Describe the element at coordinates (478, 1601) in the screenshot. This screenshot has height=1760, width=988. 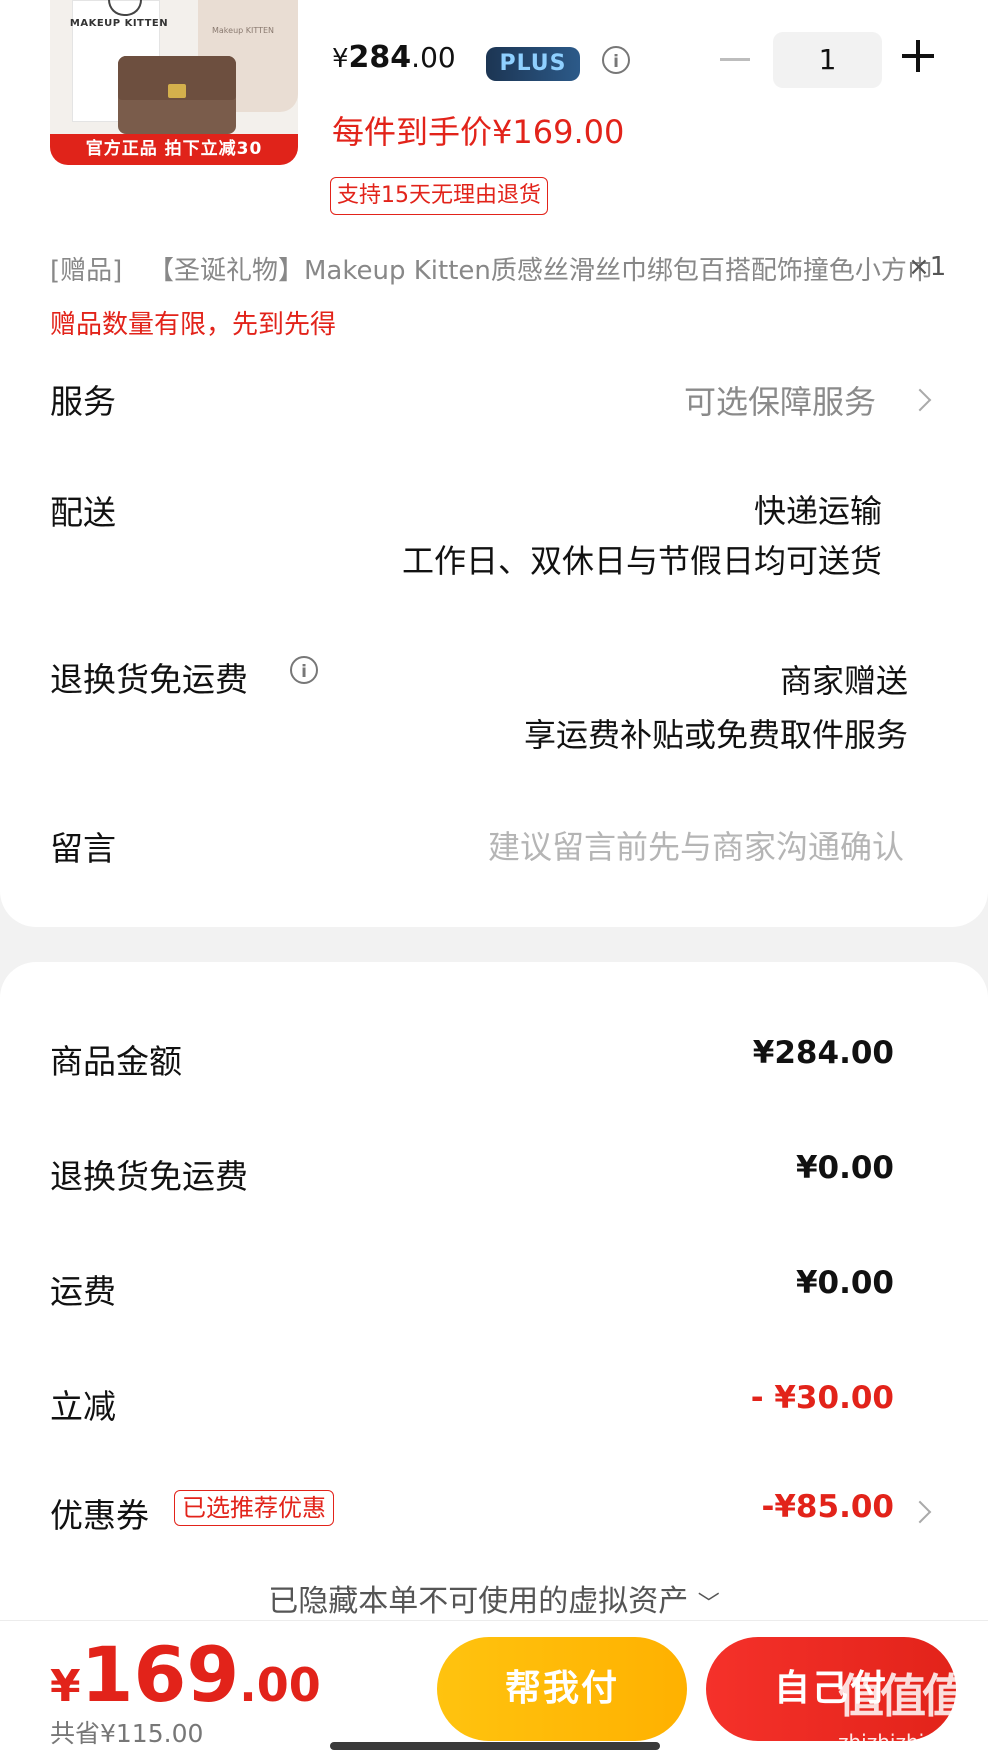
I see `hidden-assets-text: 已隐藏本单不可使用的虚拟资产` at that location.